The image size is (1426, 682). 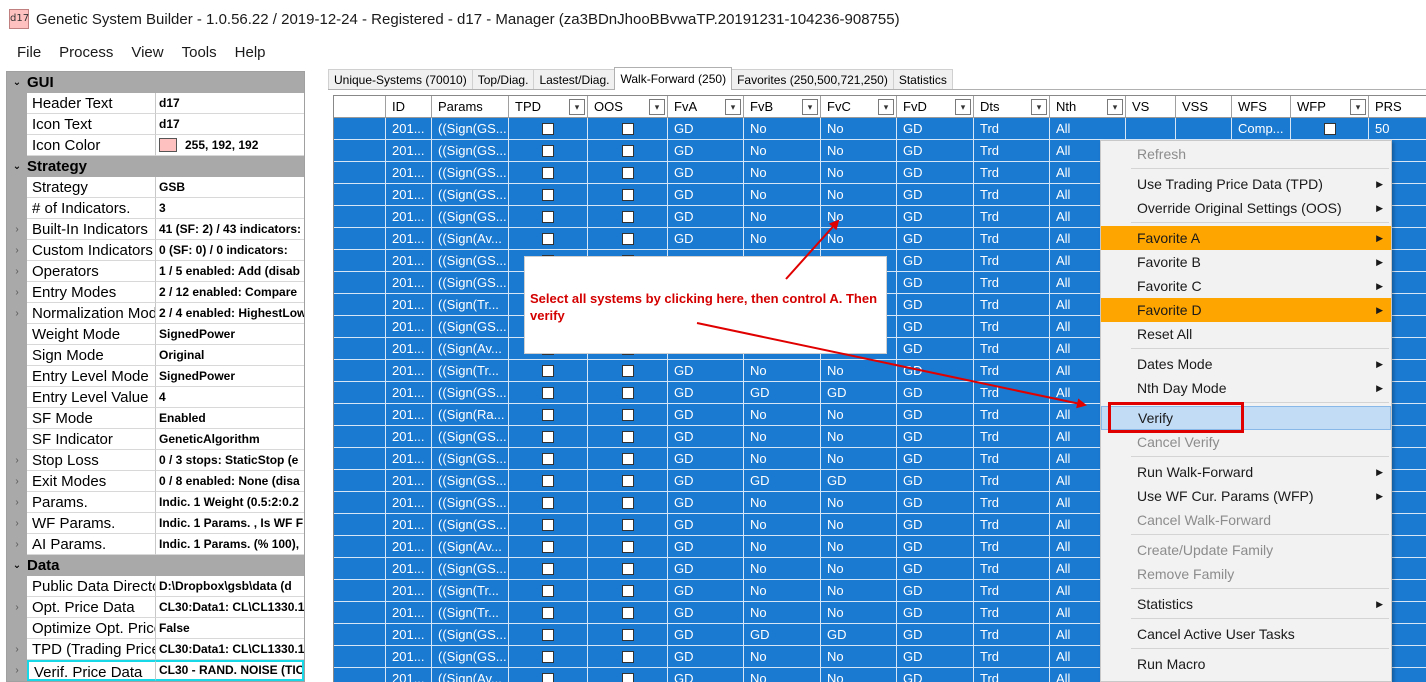 I want to click on arrow-to-grid, so click(x=812, y=249).